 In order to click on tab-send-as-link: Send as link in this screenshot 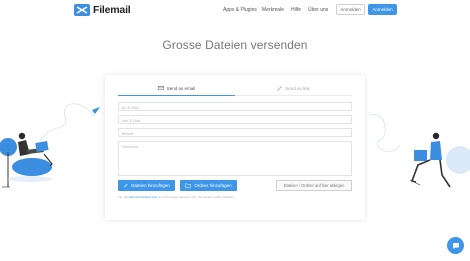, I will do `click(293, 88)`.